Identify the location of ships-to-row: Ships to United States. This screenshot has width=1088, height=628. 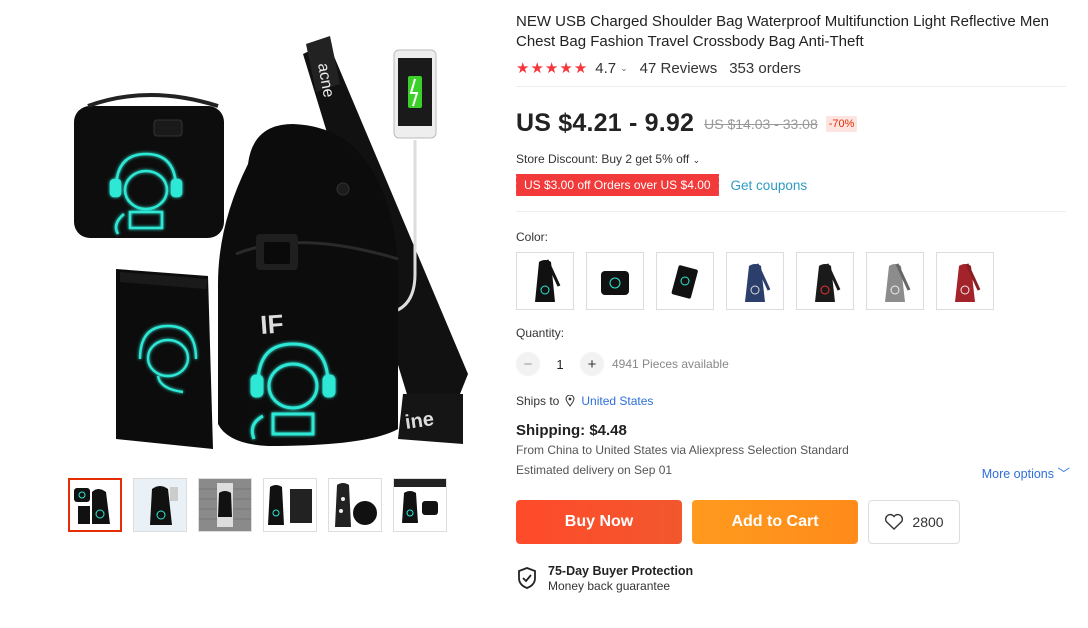
(794, 401).